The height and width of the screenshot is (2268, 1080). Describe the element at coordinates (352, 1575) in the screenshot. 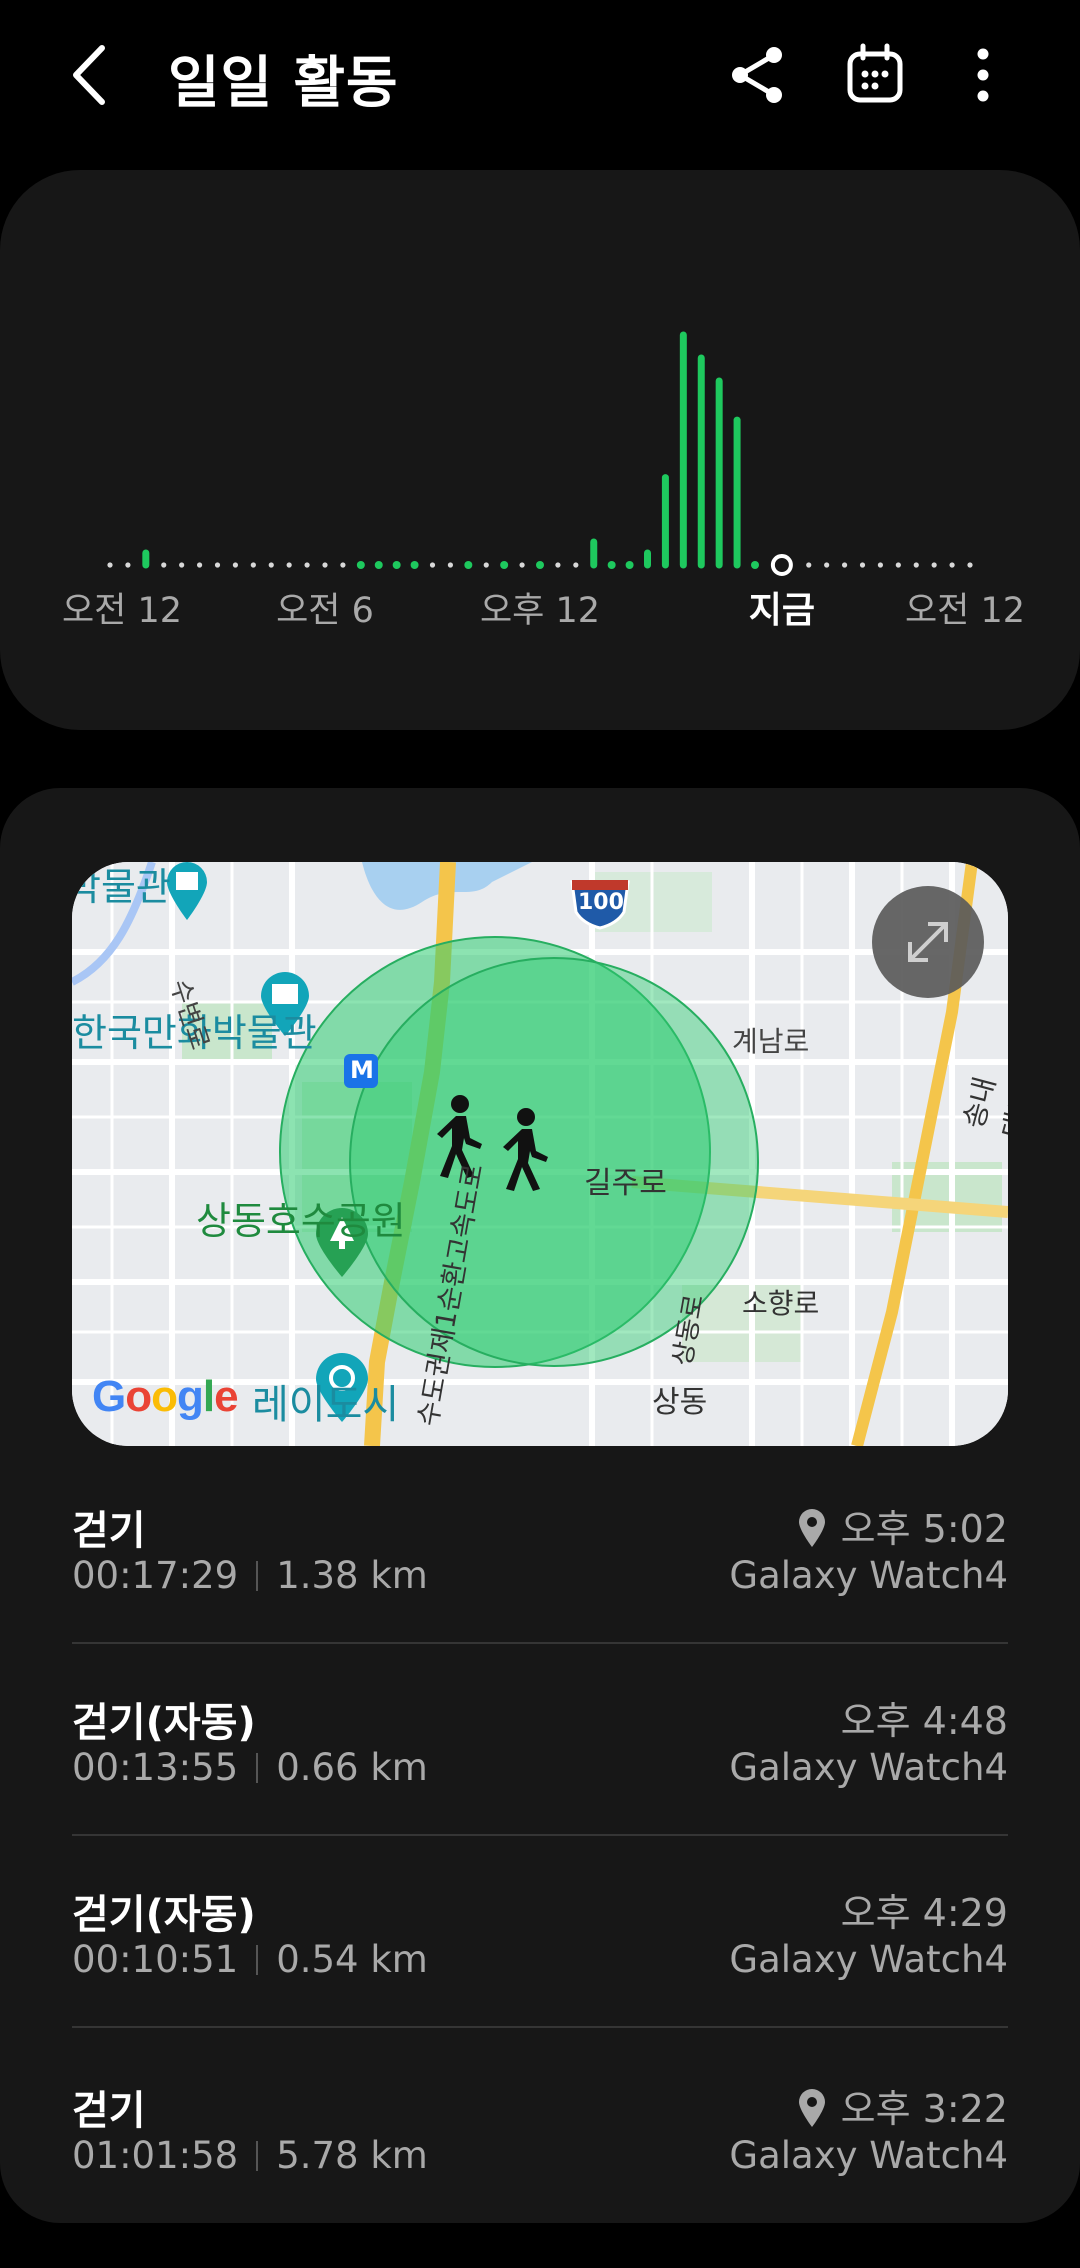

I see `activity-distance: 1.38 km` at that location.